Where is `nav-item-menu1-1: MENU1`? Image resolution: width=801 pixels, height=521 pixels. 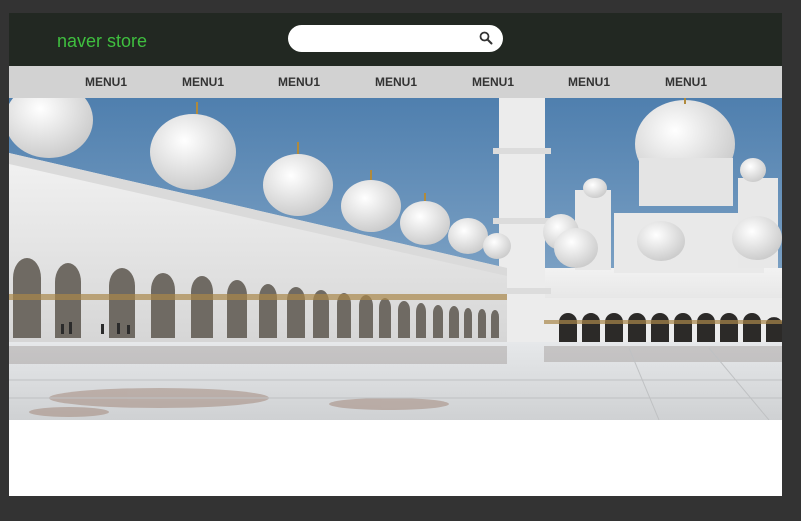
nav-item-menu1-1: MENU1 is located at coordinates (106, 82).